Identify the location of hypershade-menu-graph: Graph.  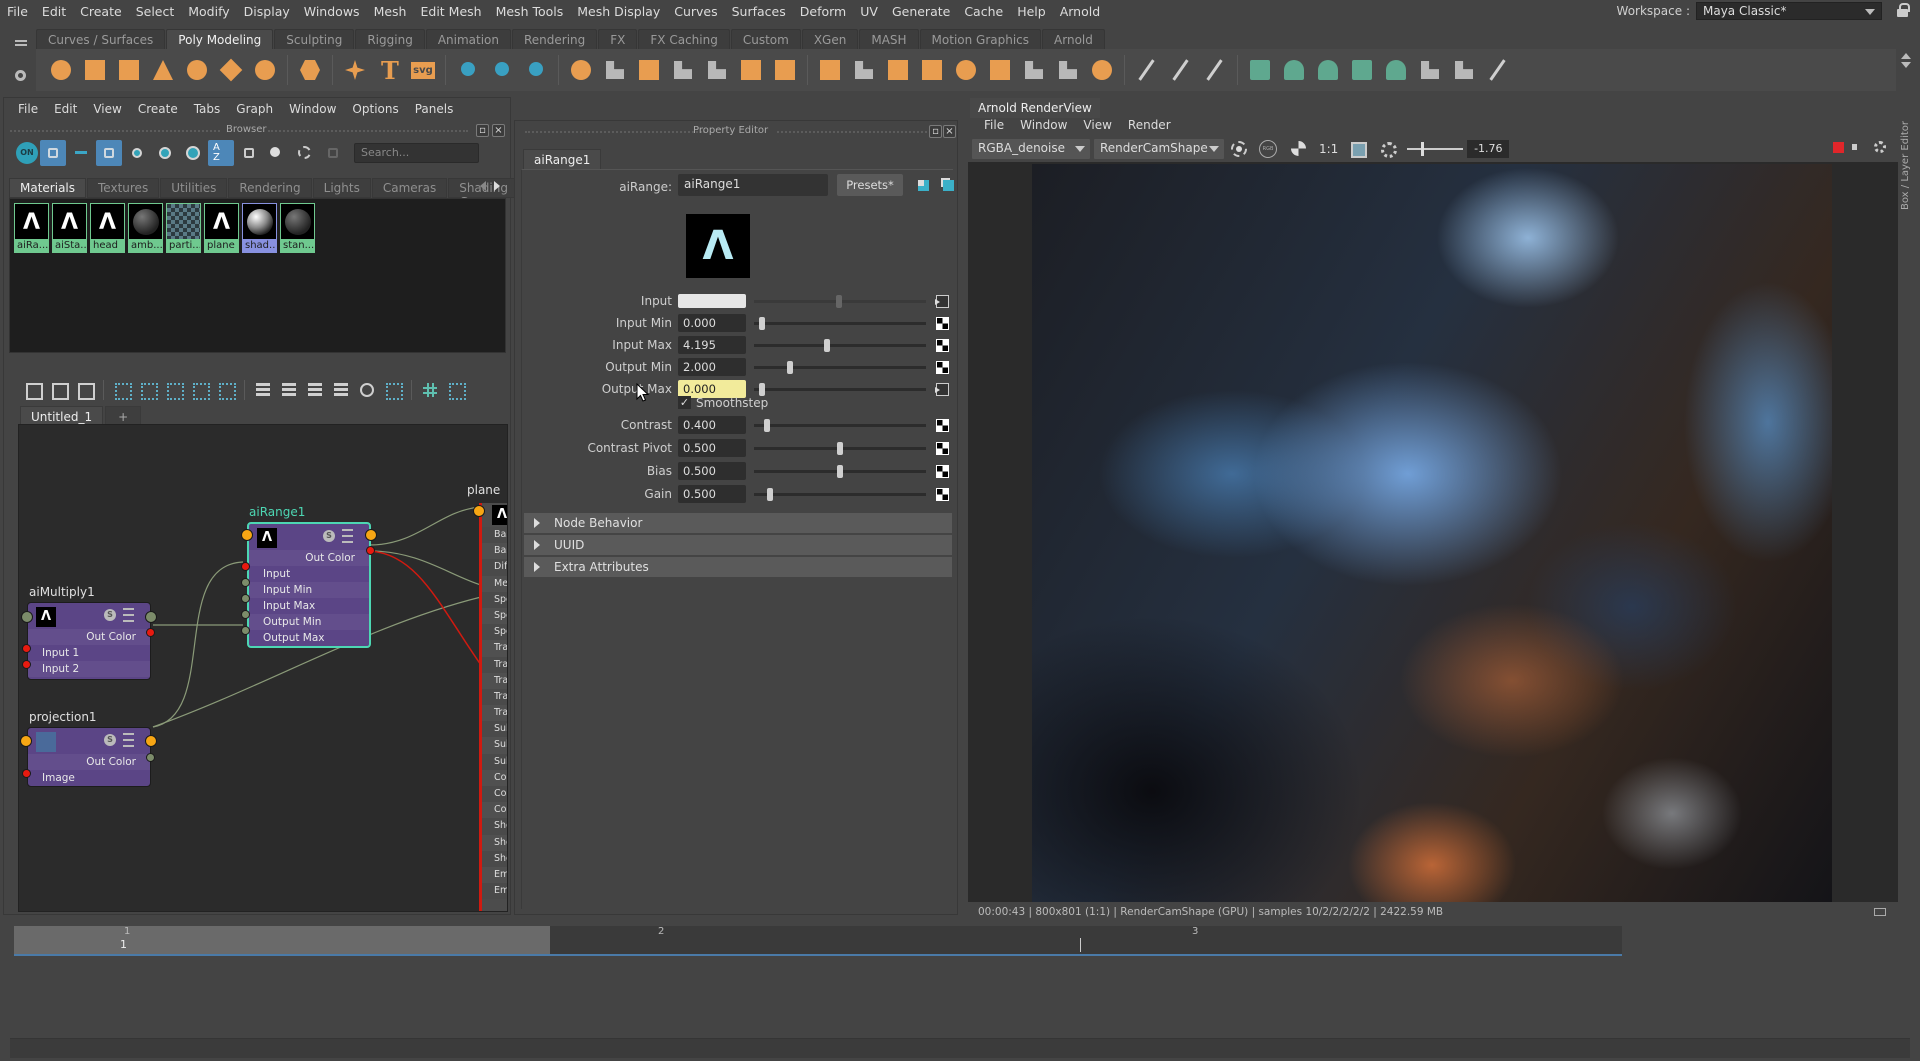
(254, 109).